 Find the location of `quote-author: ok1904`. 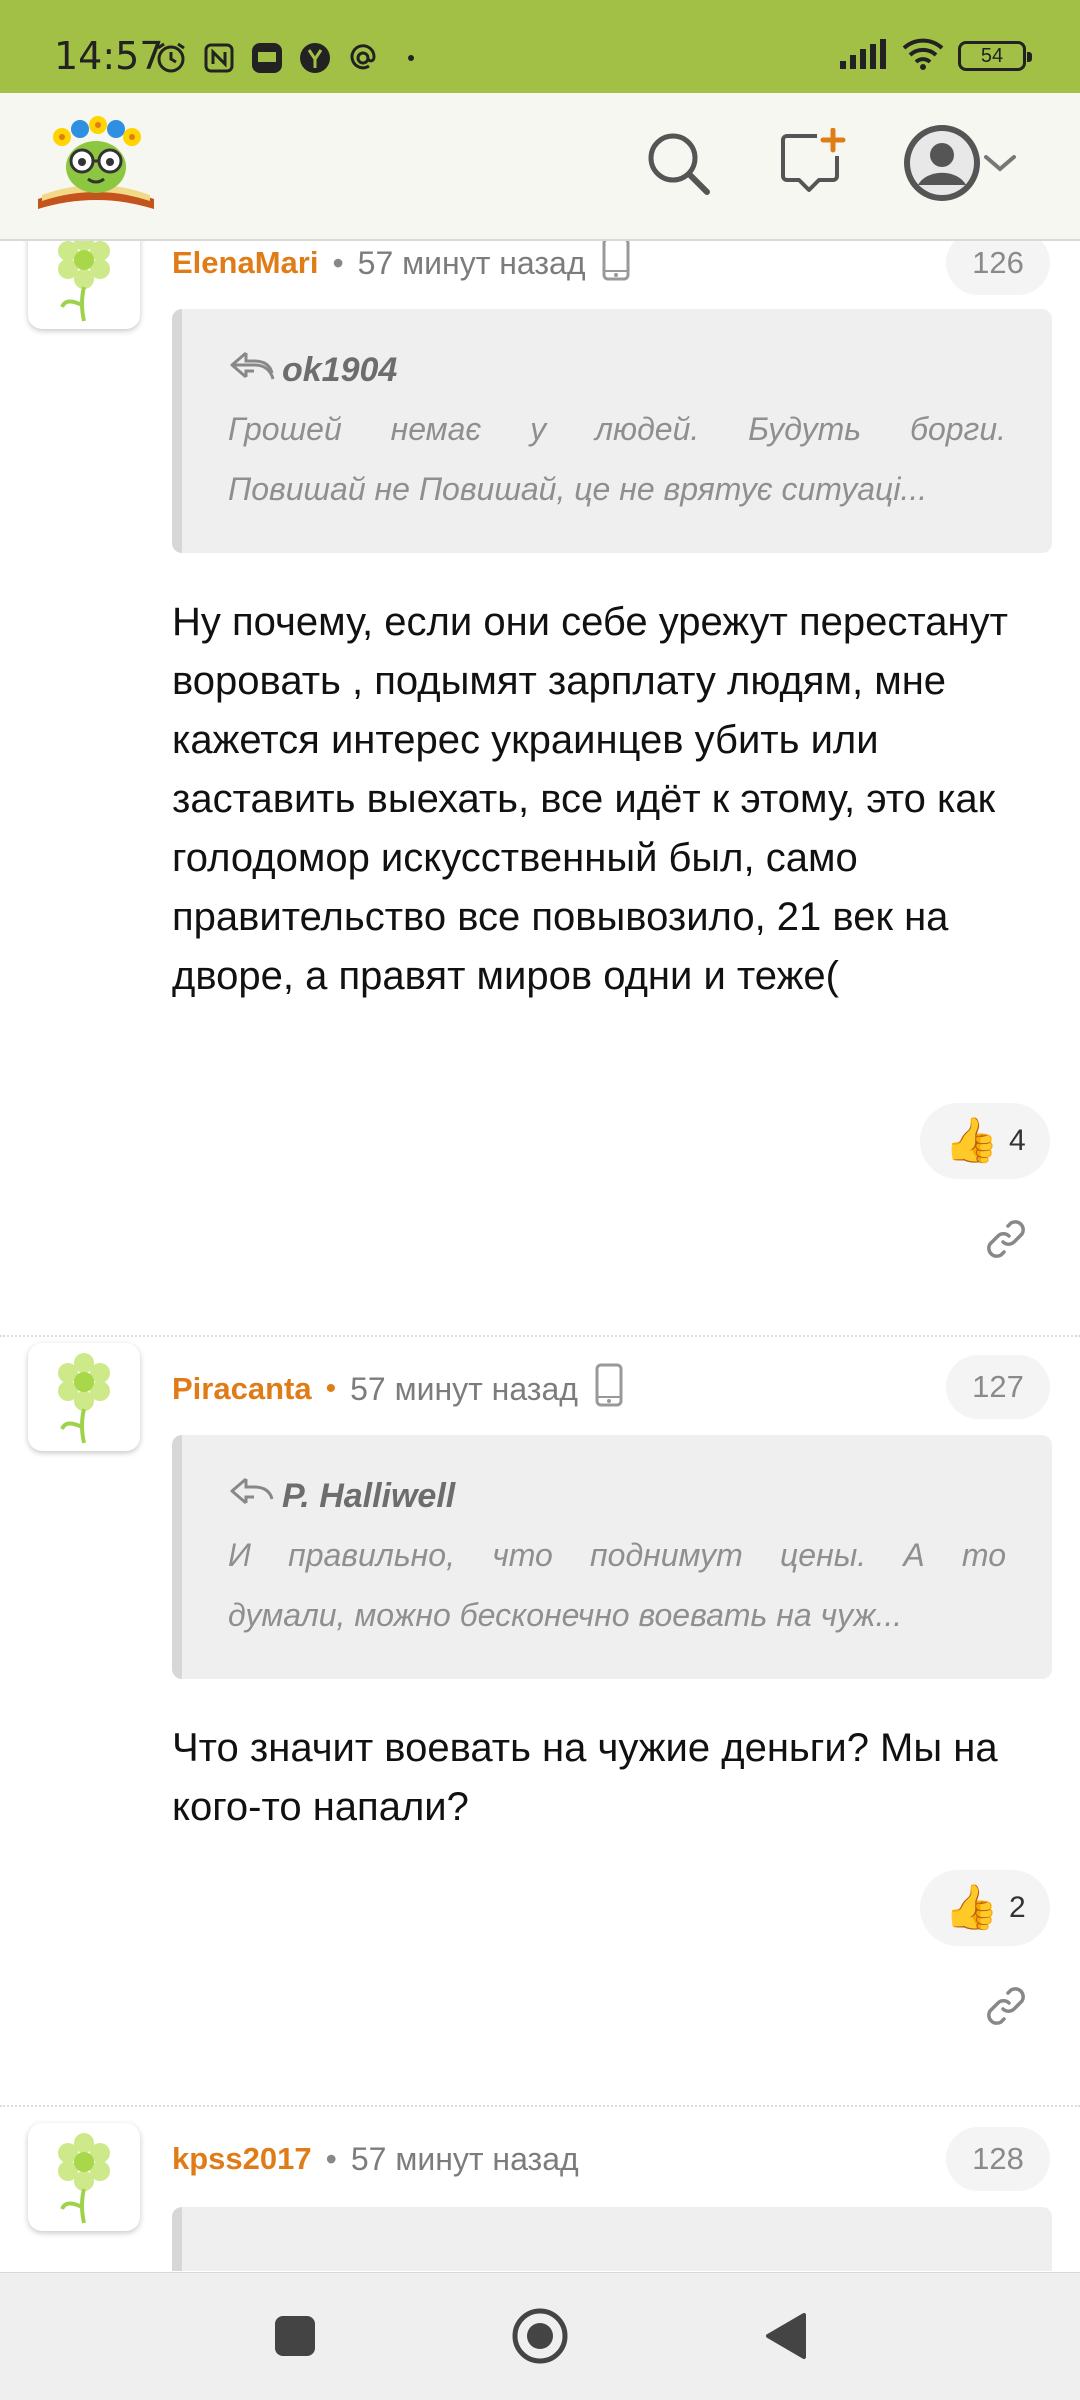

quote-author: ok1904 is located at coordinates (617, 370).